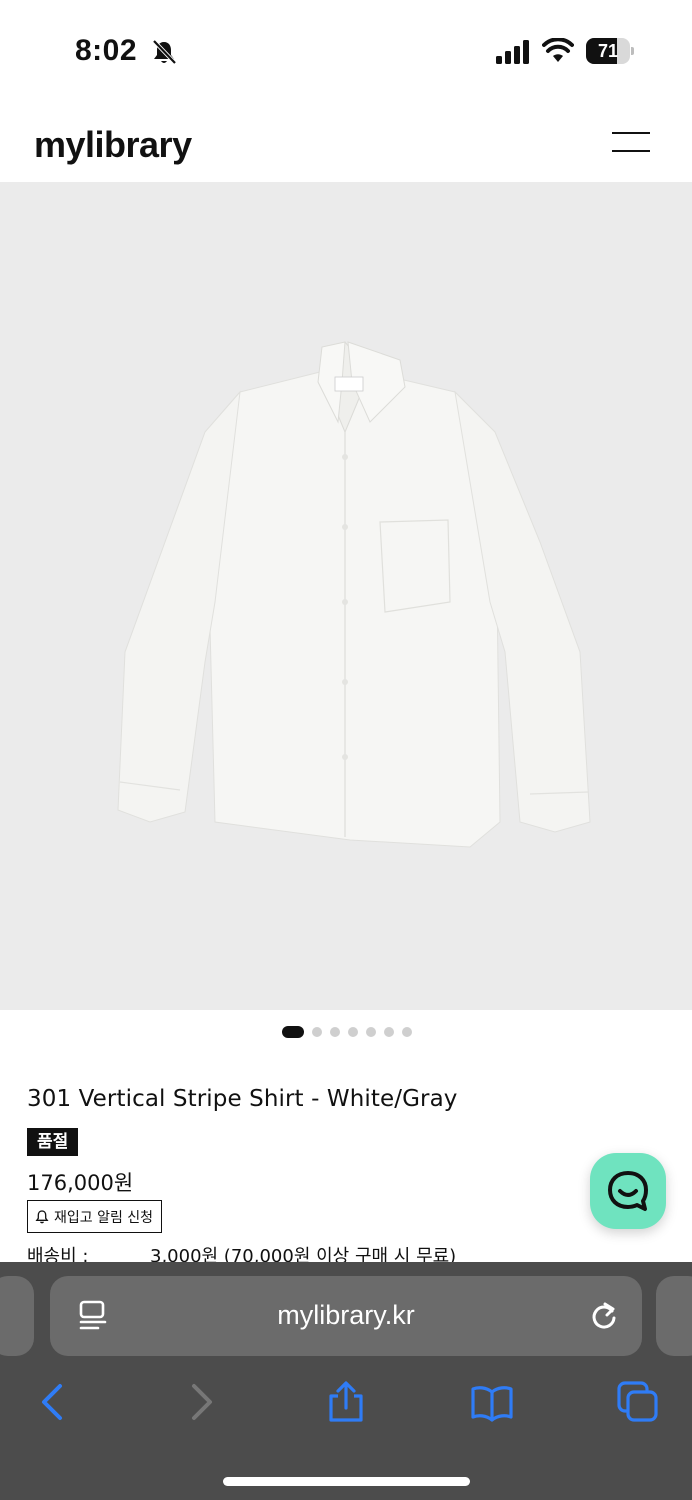 Image resolution: width=692 pixels, height=1500 pixels. What do you see at coordinates (346, 1481) in the screenshot?
I see `home-indicator` at bounding box center [346, 1481].